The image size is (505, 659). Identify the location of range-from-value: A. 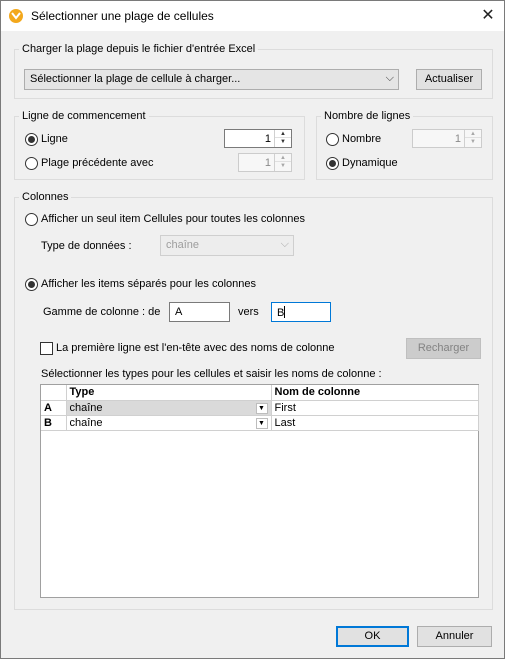
(179, 312).